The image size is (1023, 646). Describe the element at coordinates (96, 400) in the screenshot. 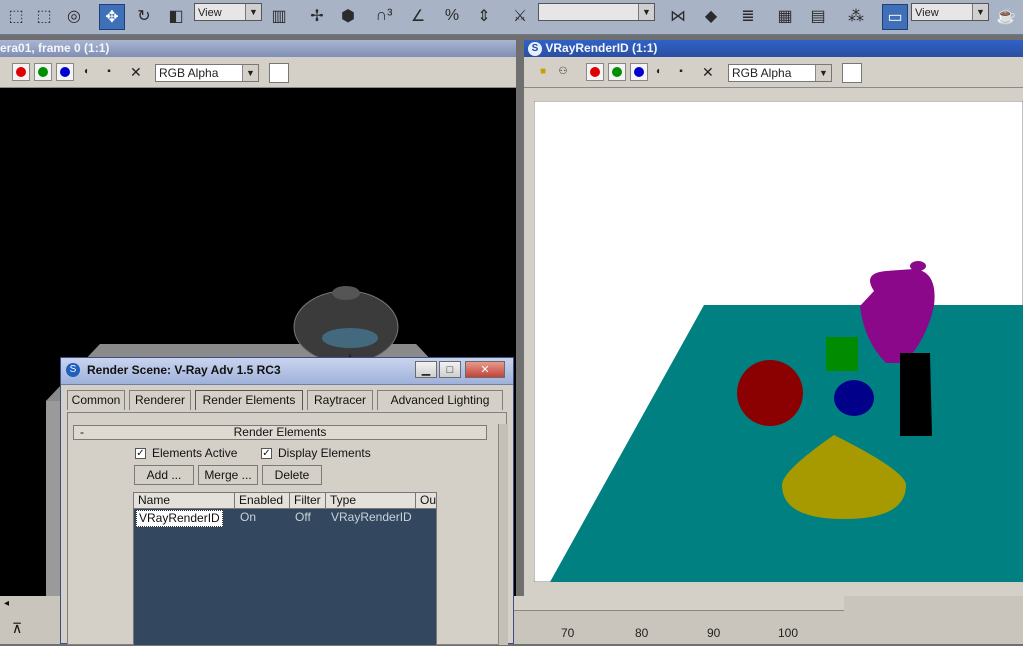

I see `tab-common: Common` at that location.